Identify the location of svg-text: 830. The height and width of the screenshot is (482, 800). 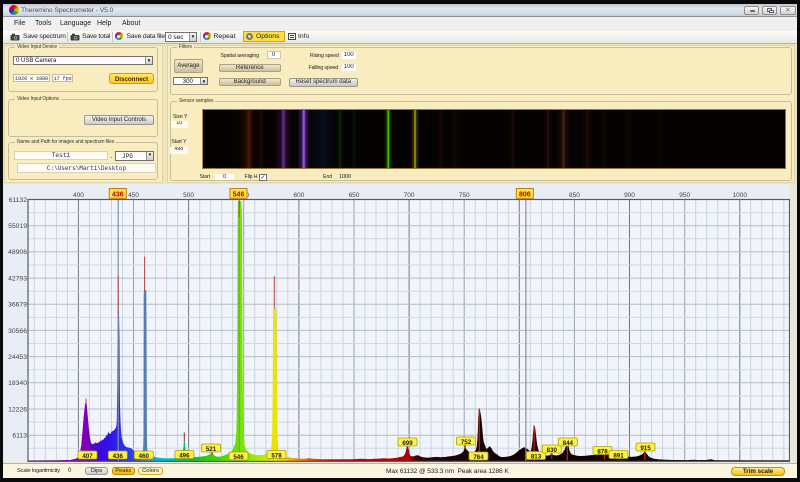
(552, 450).